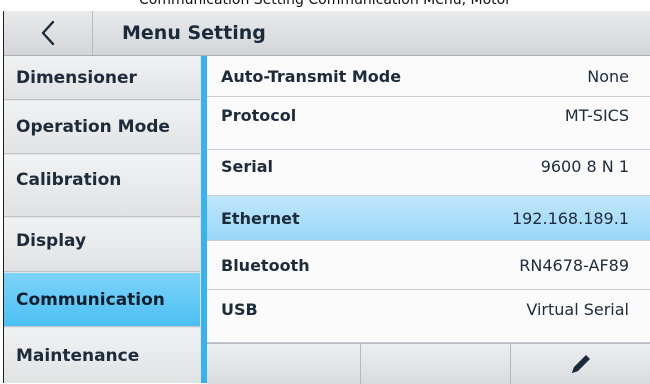 The image size is (650, 384). I want to click on setting-row-serial: Serial 9600 8 N 1, so click(428, 173).